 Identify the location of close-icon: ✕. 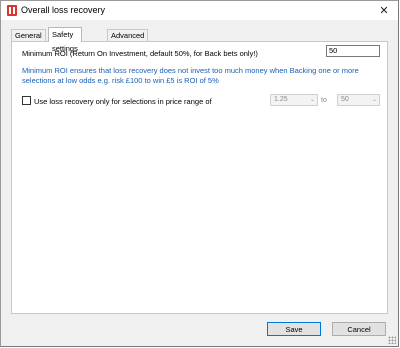
(384, 10).